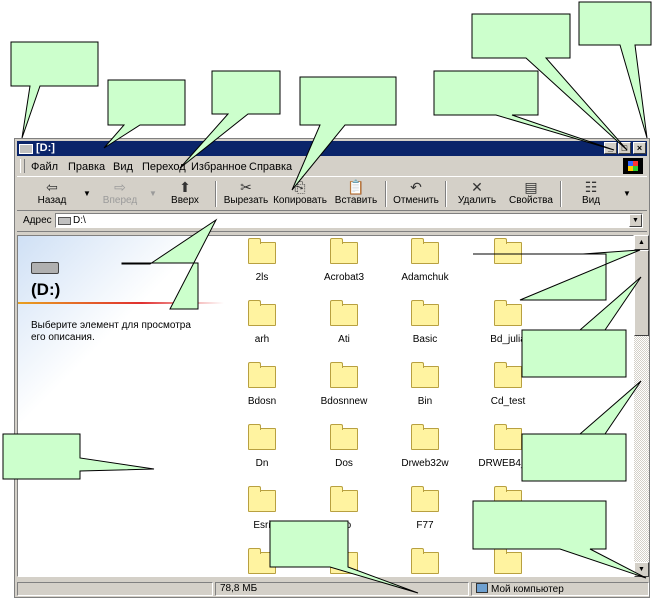 The width and height of the screenshot is (657, 601). Describe the element at coordinates (627, 193) in the screenshot. I see `view-dropdown-icon: ▼` at that location.